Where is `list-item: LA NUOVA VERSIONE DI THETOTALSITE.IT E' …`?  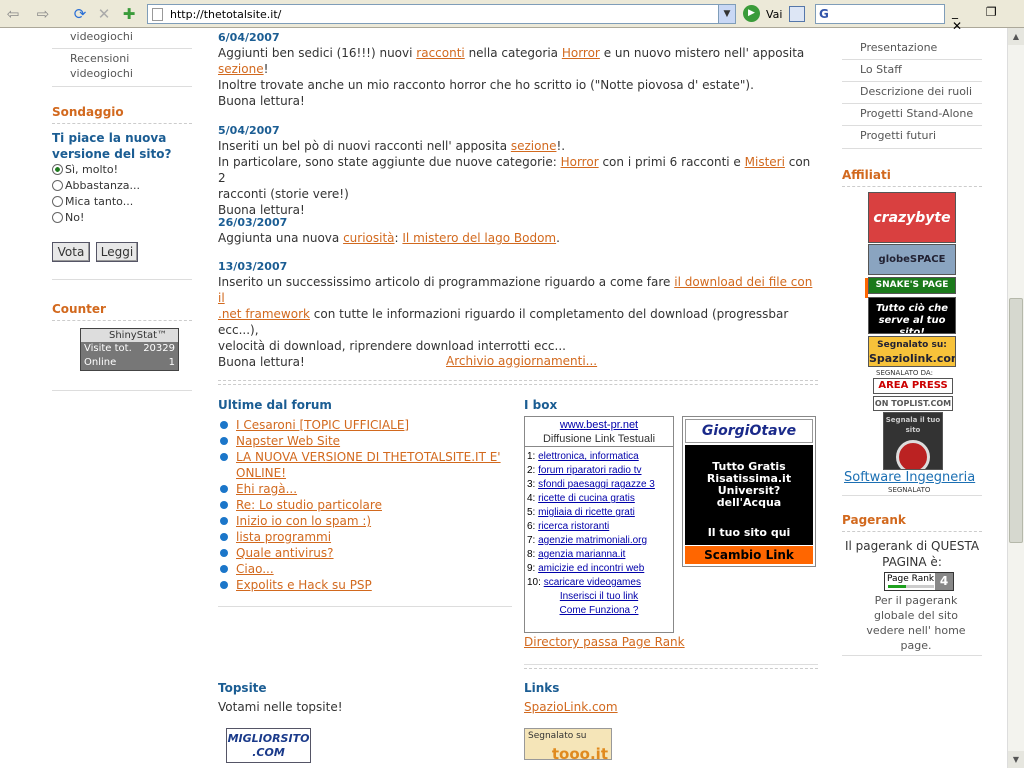
list-item: LA NUOVA VERSIONE DI THETOTALSITE.IT E' … is located at coordinates (365, 465).